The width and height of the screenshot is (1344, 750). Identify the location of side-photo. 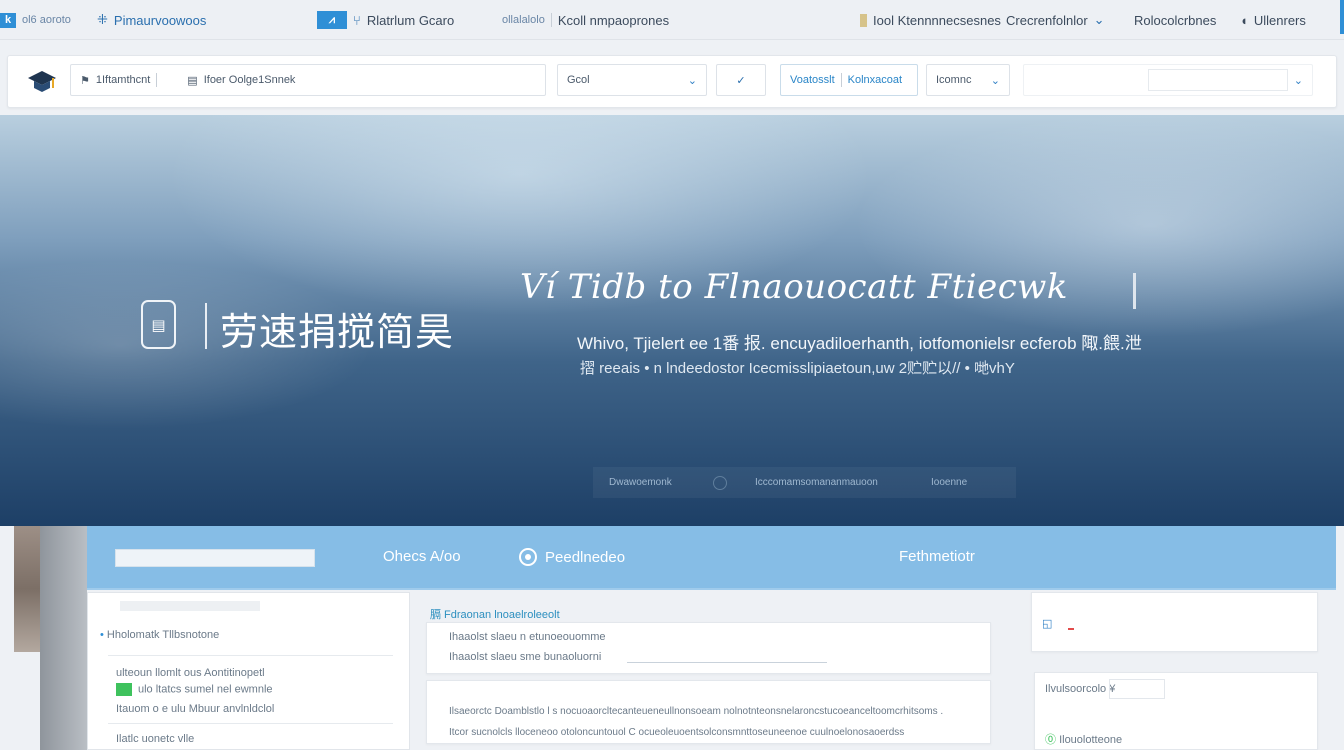
(27, 589).